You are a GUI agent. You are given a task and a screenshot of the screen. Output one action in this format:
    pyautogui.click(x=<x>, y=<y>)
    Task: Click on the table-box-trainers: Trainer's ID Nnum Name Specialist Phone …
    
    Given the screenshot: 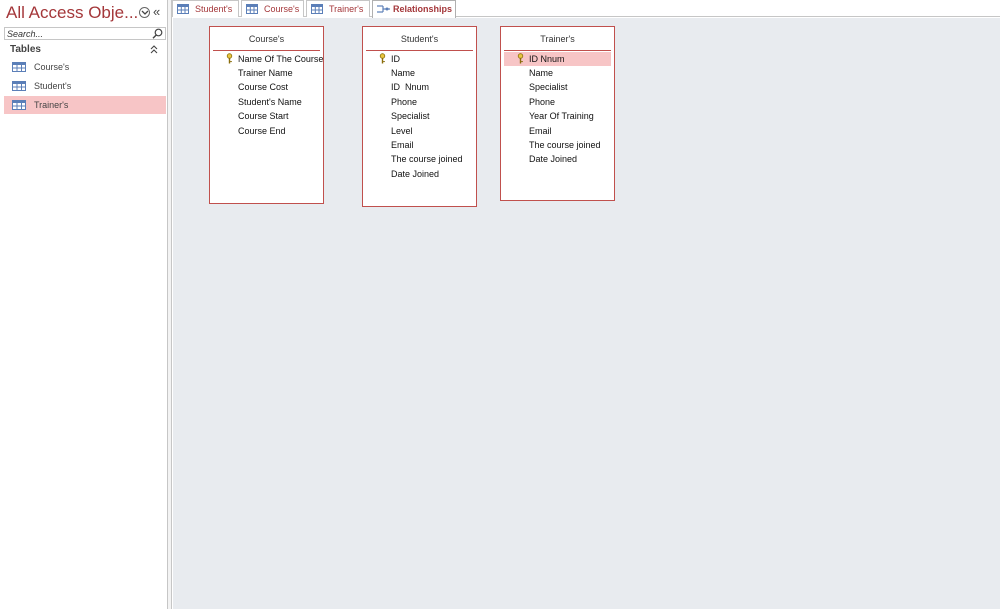 What is the action you would take?
    pyautogui.click(x=557, y=113)
    